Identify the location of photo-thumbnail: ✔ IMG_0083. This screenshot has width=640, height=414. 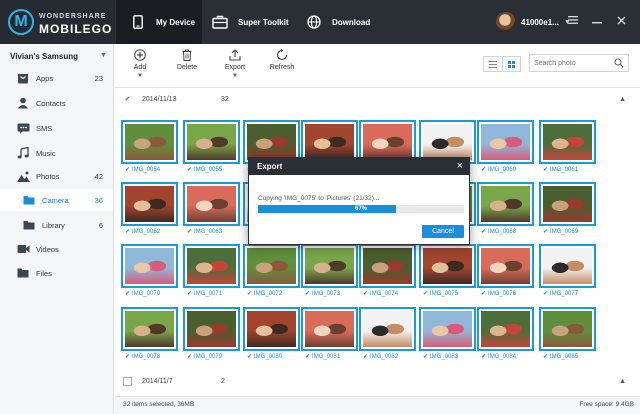
(447, 335).